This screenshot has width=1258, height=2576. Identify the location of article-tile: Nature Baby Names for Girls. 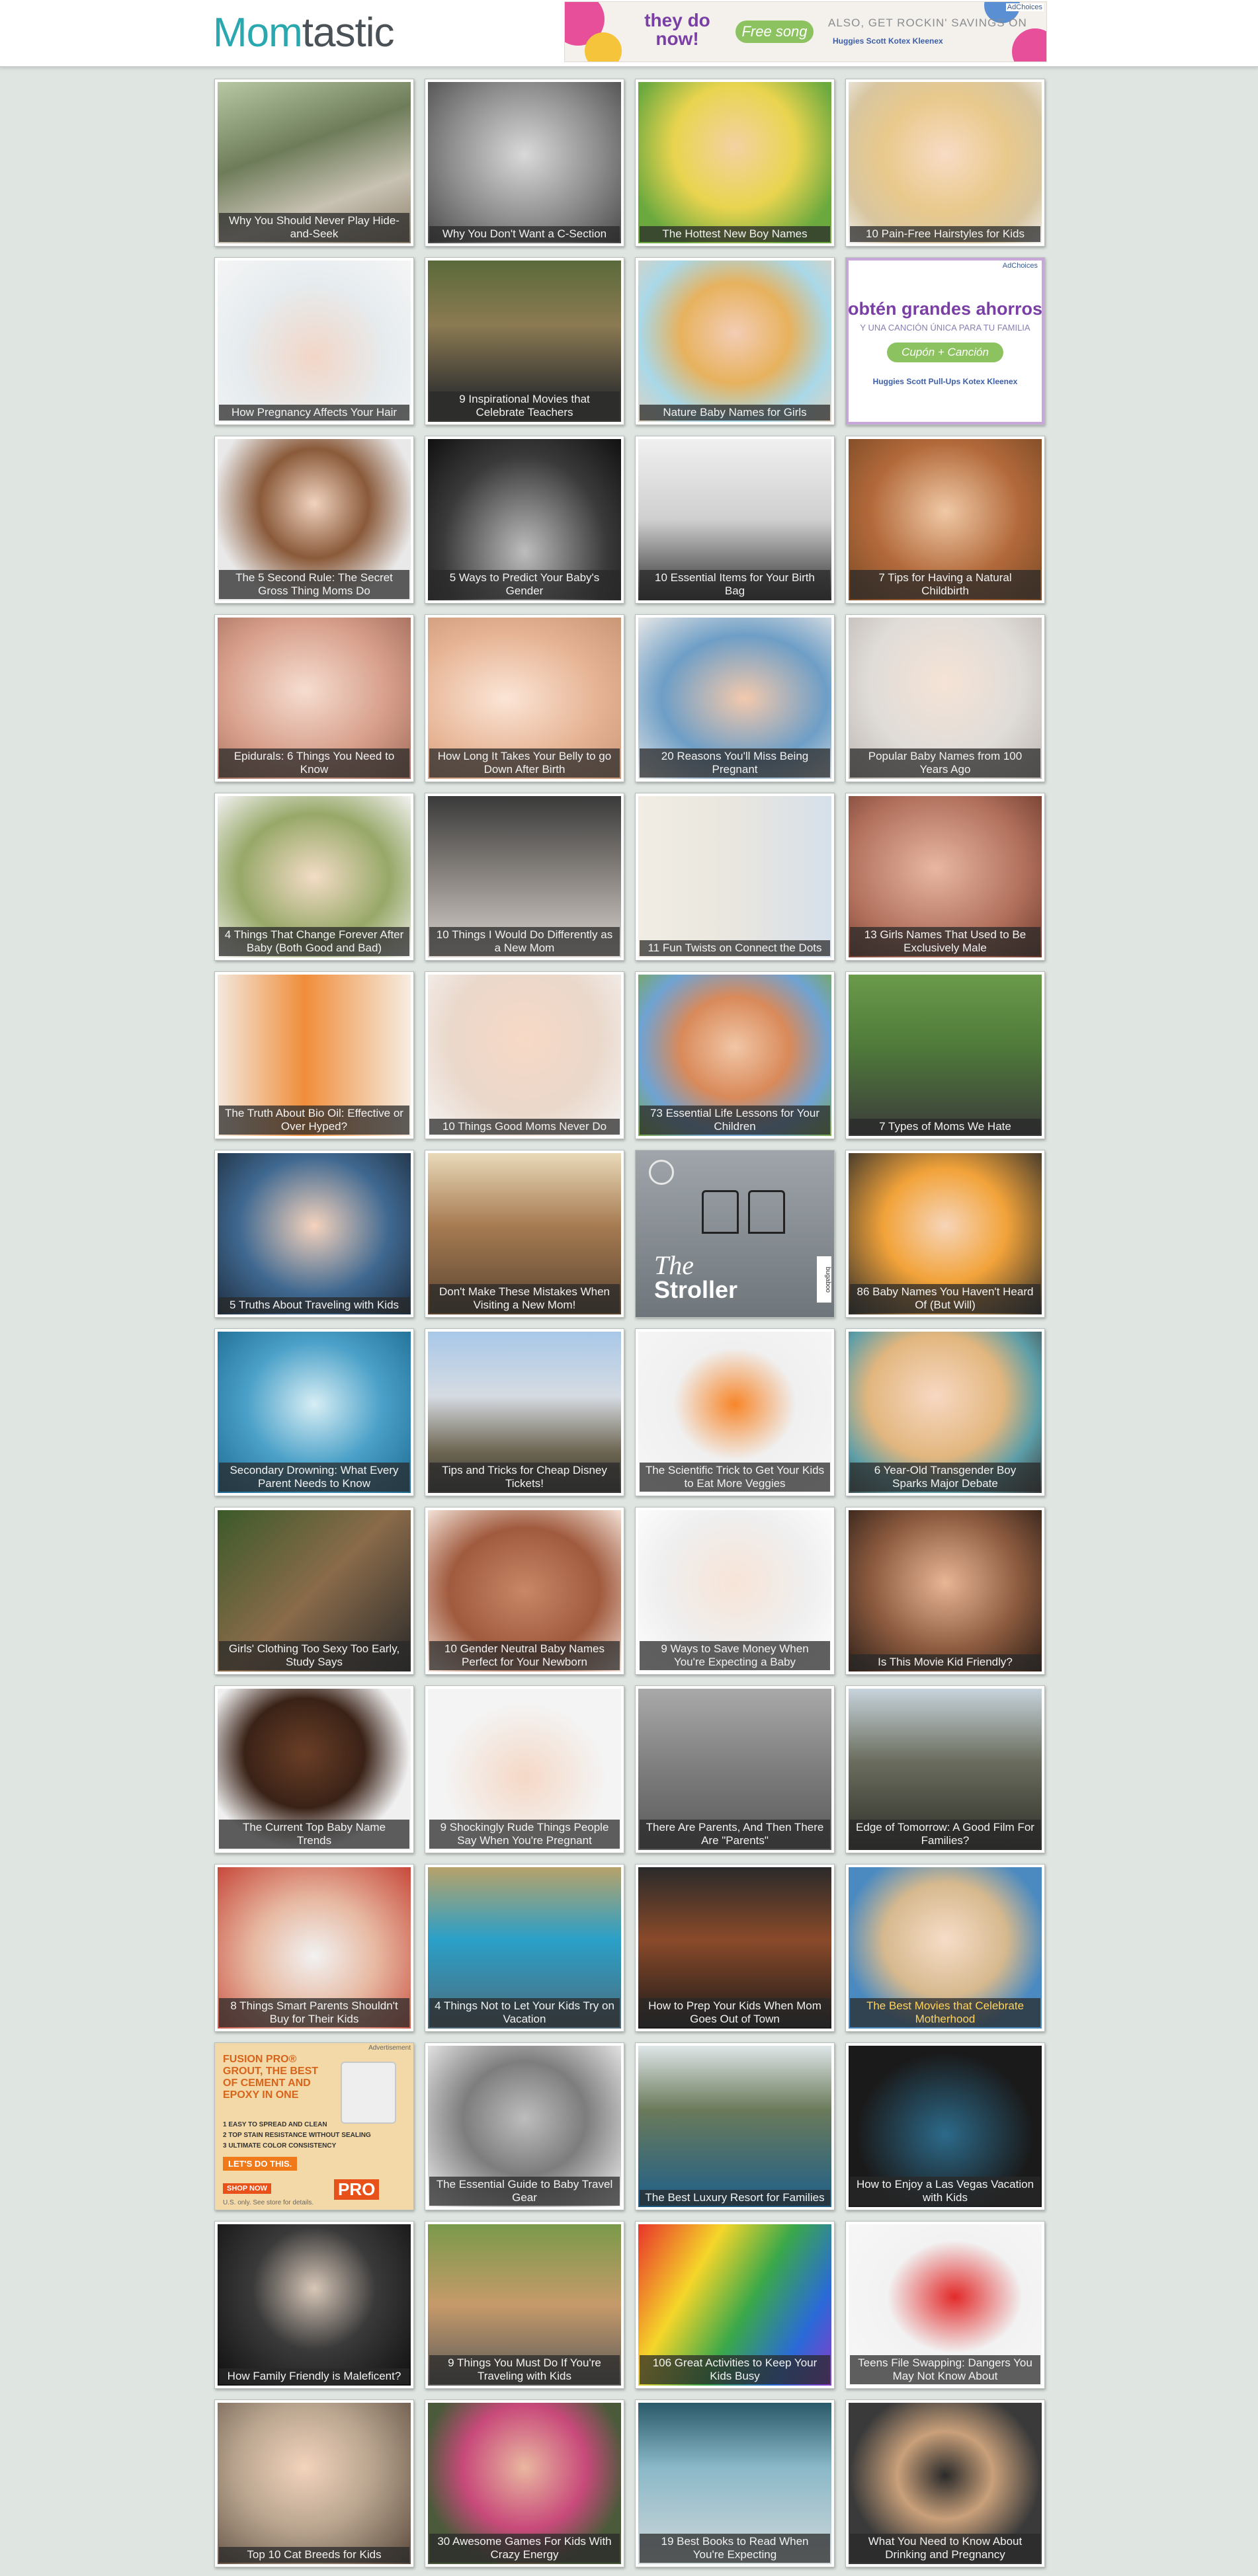
(735, 341).